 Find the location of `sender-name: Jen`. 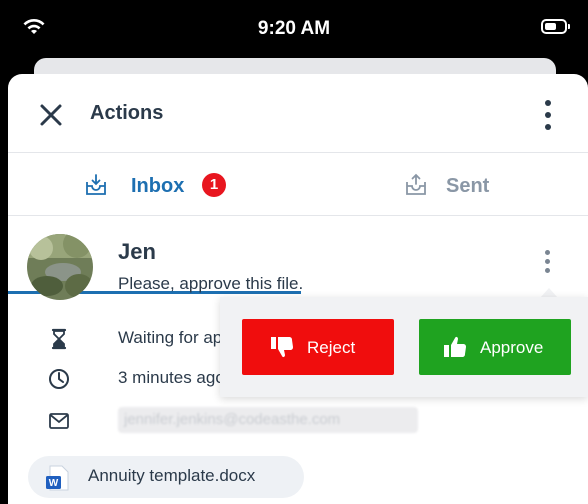

sender-name: Jen is located at coordinates (137, 251).